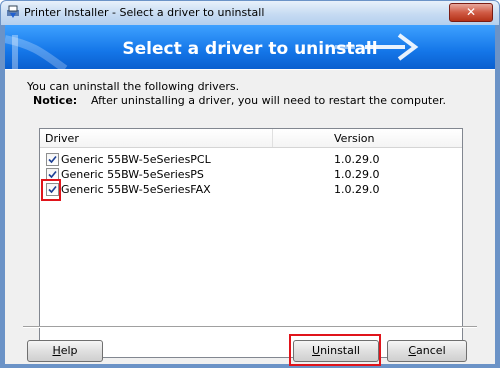  I want to click on close-icon: ✕, so click(471, 12).